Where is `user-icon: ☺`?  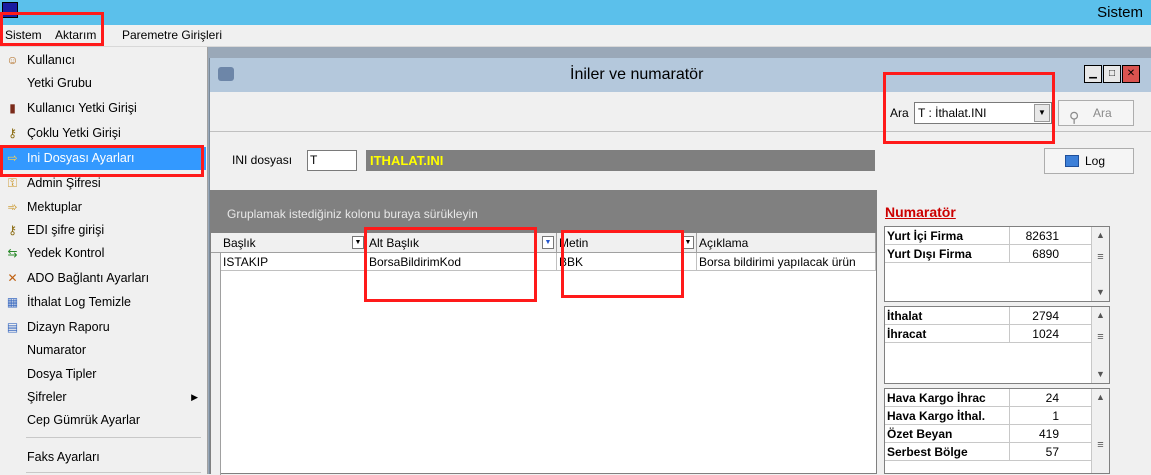
user-icon: ☺ is located at coordinates (12, 60).